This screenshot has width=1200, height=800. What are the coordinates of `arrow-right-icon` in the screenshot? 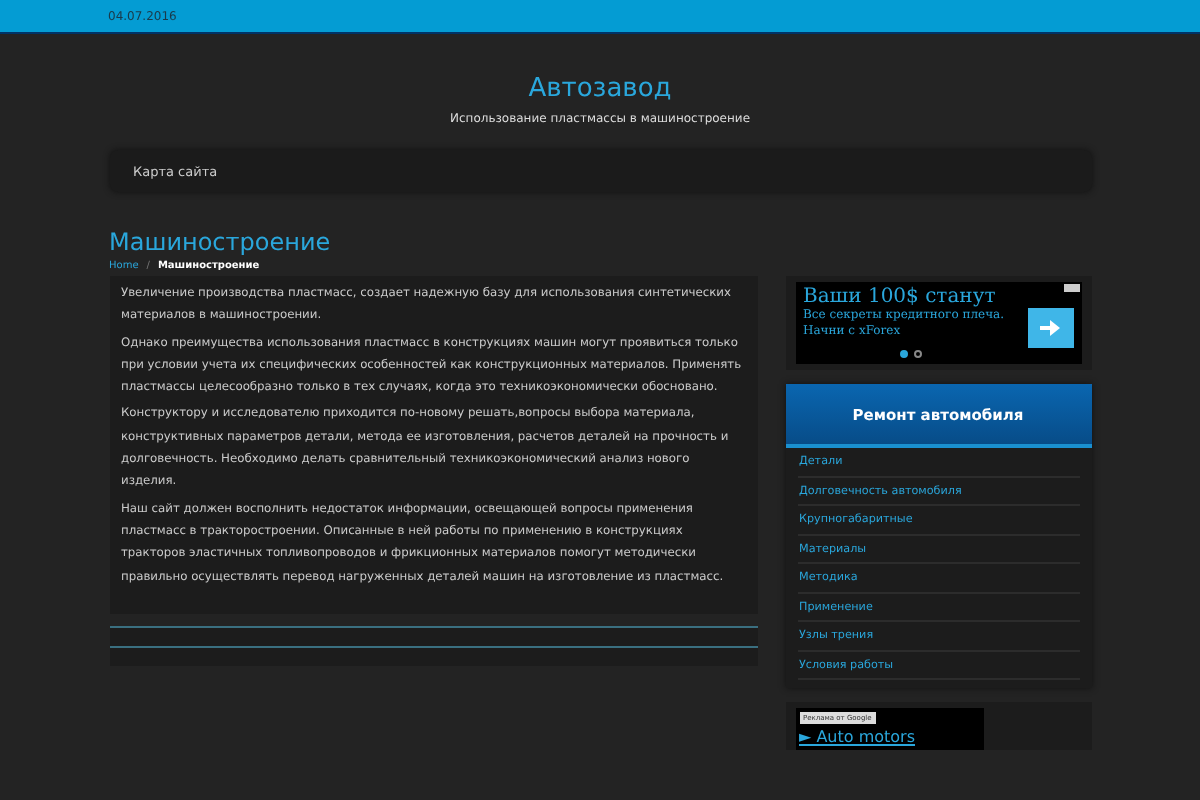 It's located at (1050, 328).